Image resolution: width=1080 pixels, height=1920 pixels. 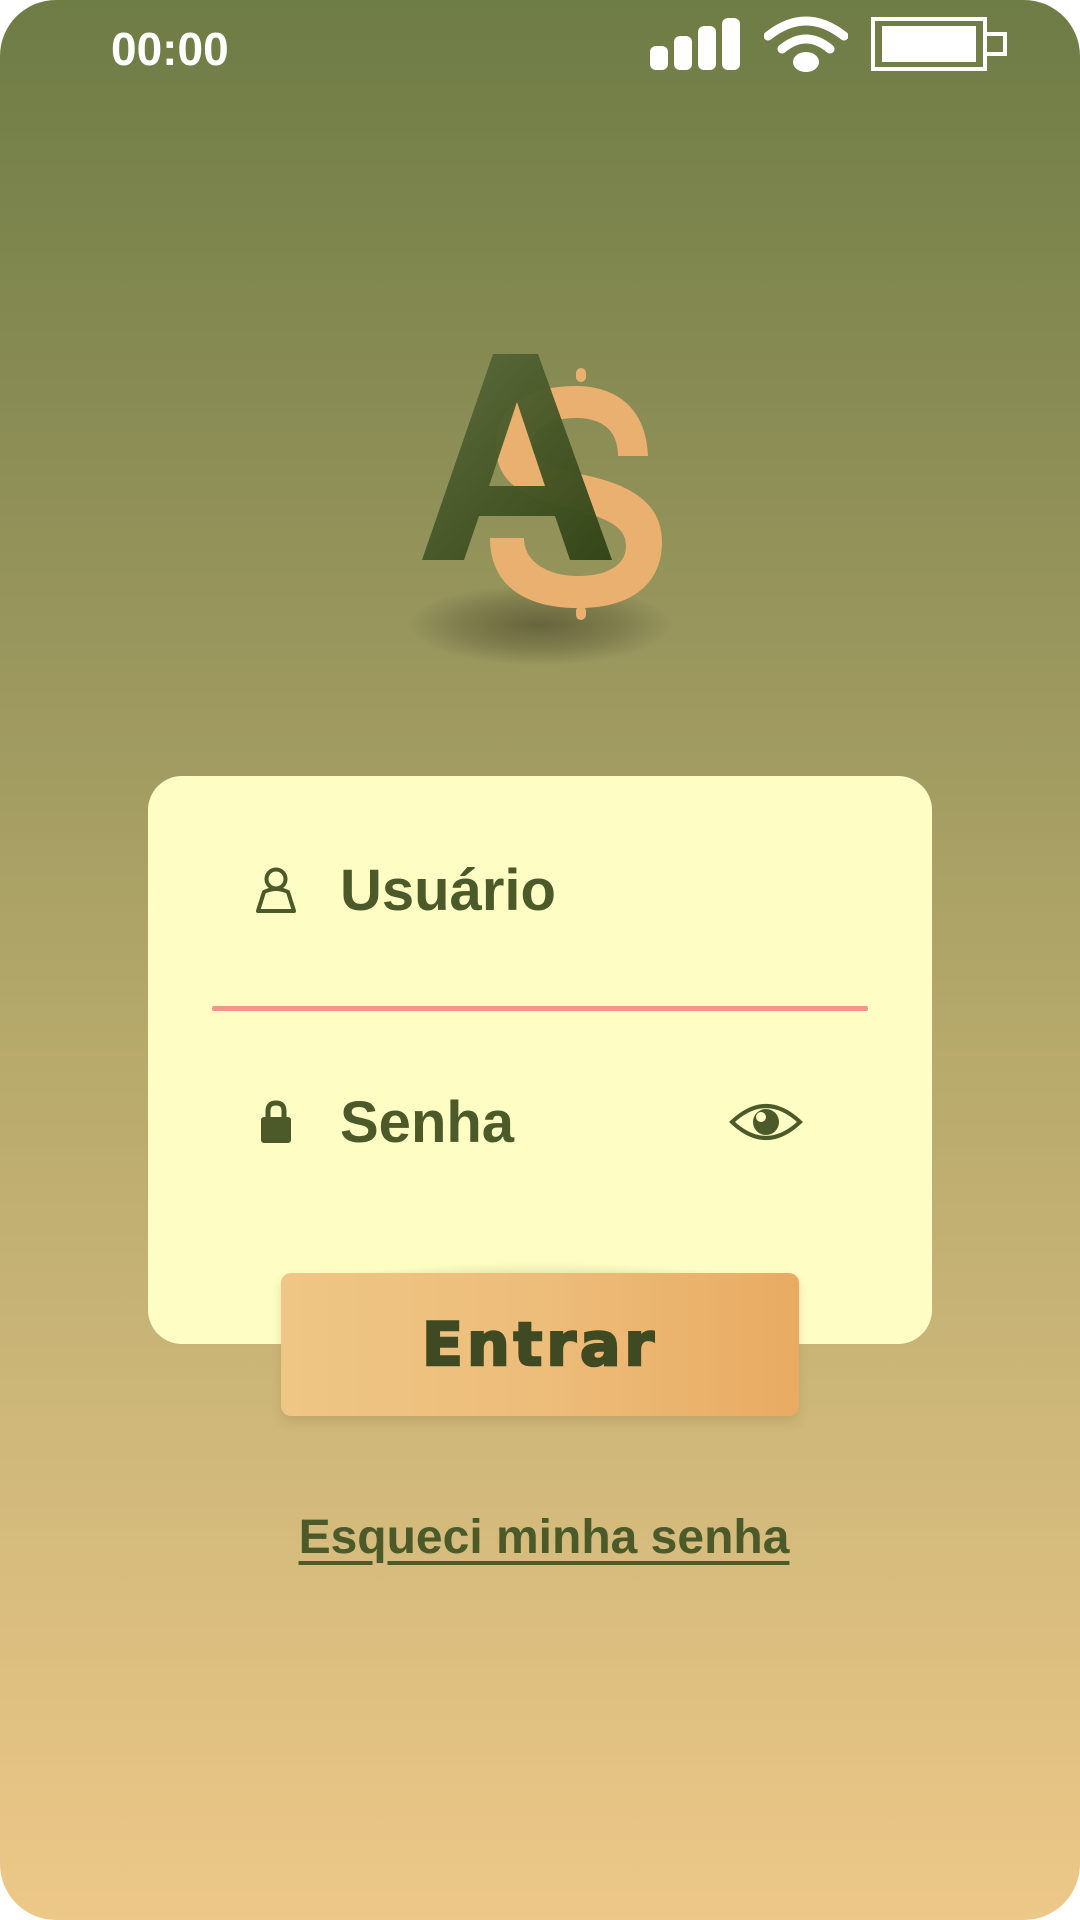 What do you see at coordinates (806, 44) in the screenshot?
I see `wifi-icon` at bounding box center [806, 44].